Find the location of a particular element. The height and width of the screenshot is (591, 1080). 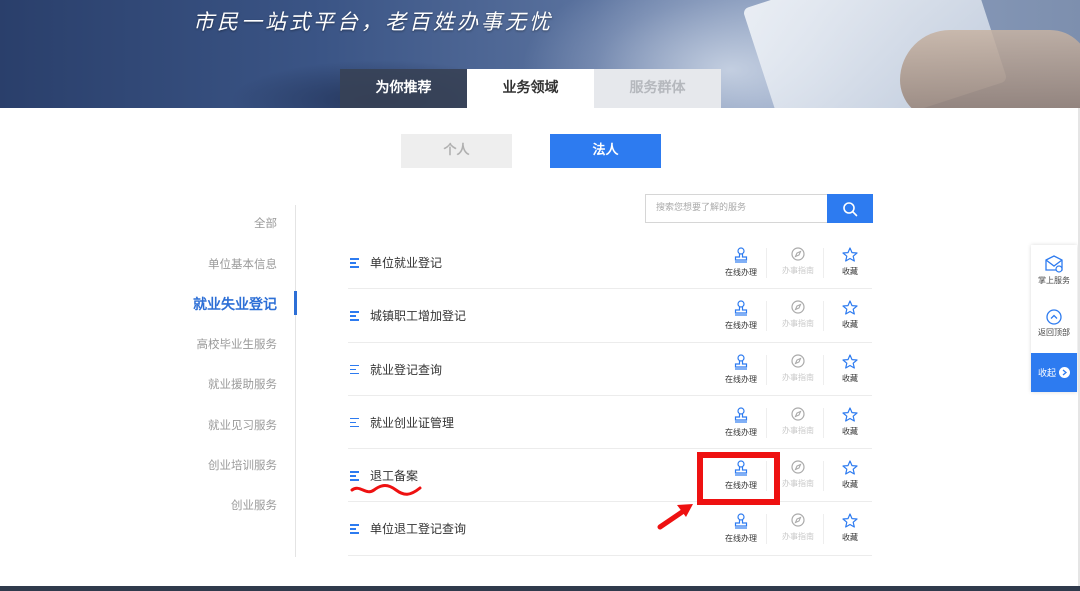

service-title: 就业创业证管理 is located at coordinates (412, 422).